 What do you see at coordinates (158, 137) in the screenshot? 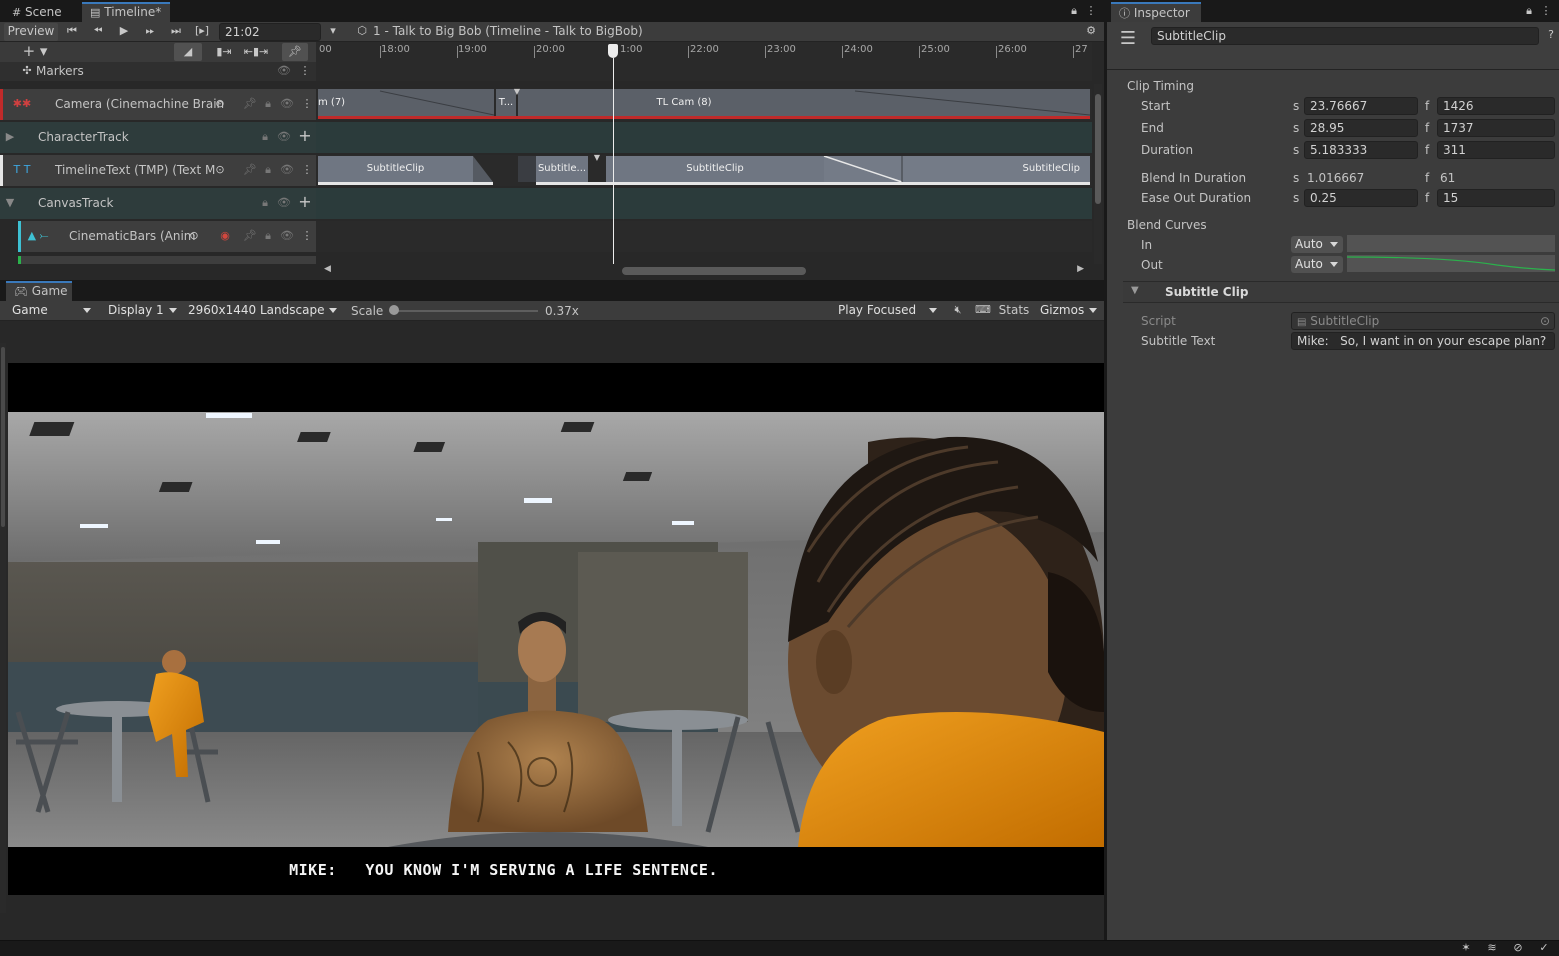
I see `track-character: ▶ CharacterTrack 🔒︎ 👁︎ +` at bounding box center [158, 137].